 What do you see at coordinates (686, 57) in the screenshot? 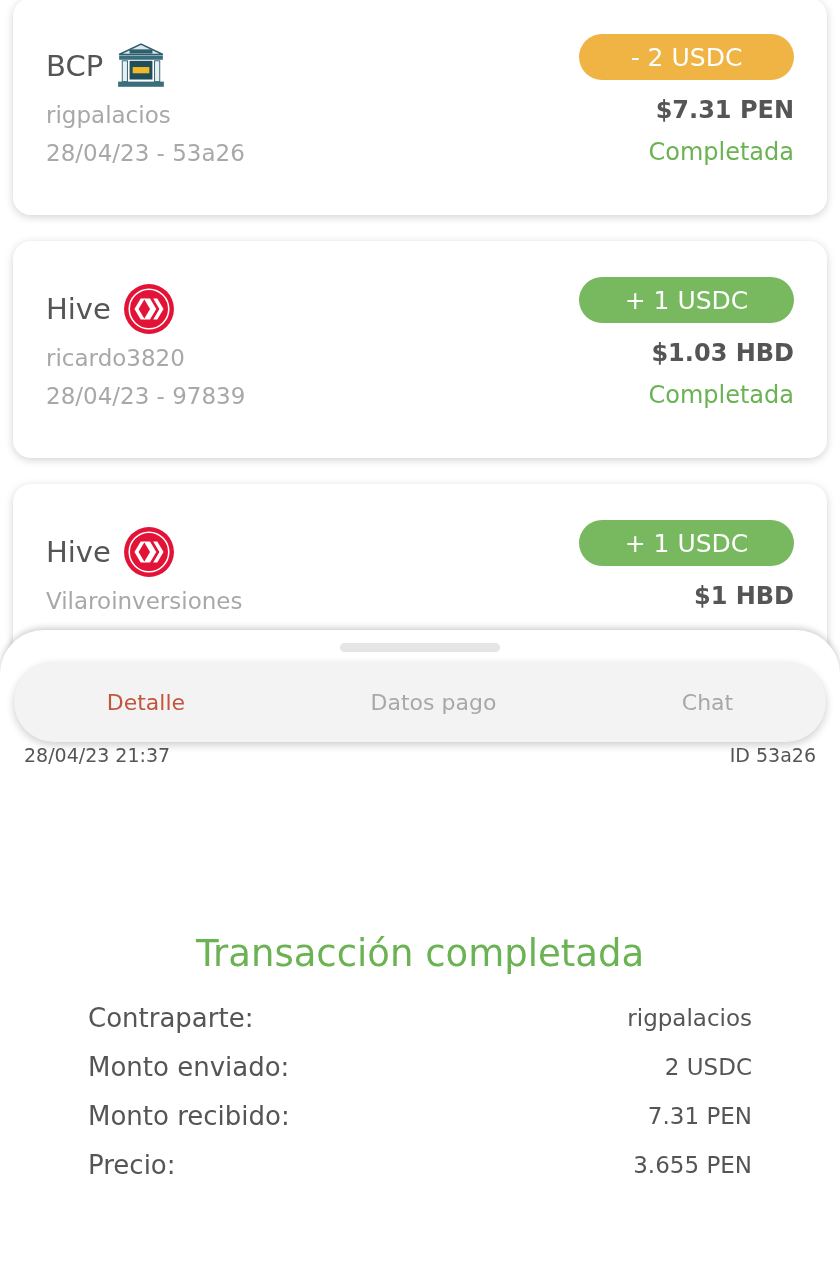
I see `amount-badge: - 2 USDC` at bounding box center [686, 57].